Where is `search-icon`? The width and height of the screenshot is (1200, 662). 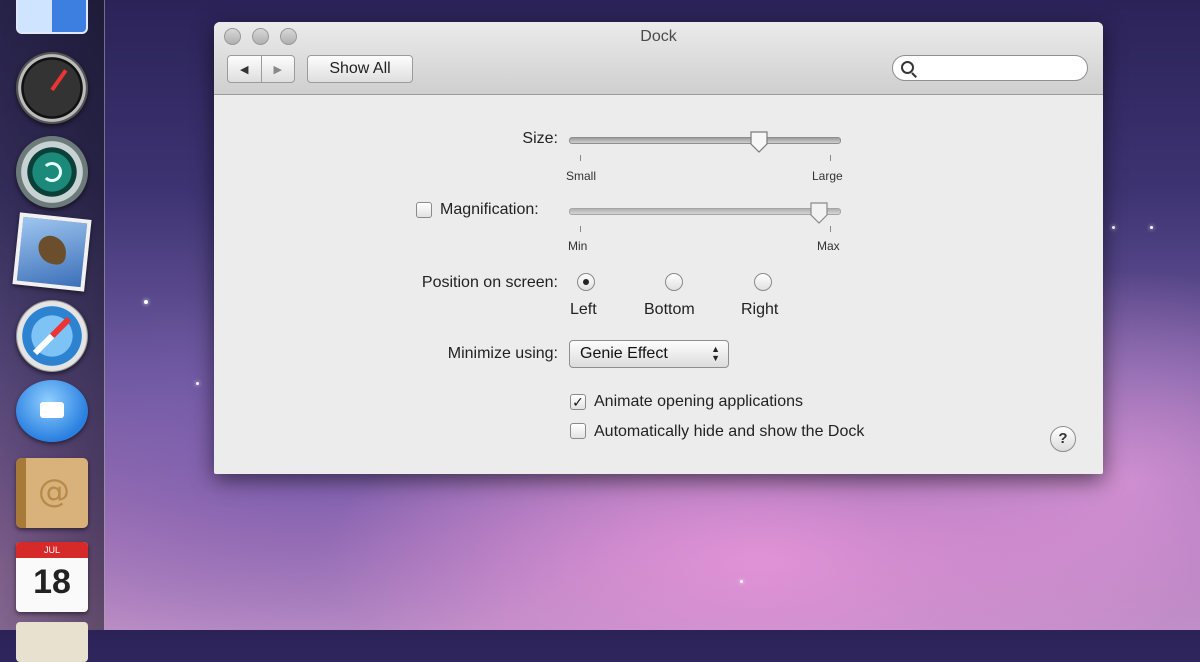
search-icon is located at coordinates (907, 67).